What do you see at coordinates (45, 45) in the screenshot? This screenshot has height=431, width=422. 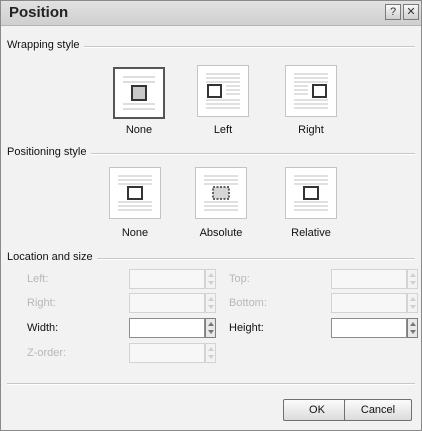 I see `wrapping-style-heading: Wrapping style` at bounding box center [45, 45].